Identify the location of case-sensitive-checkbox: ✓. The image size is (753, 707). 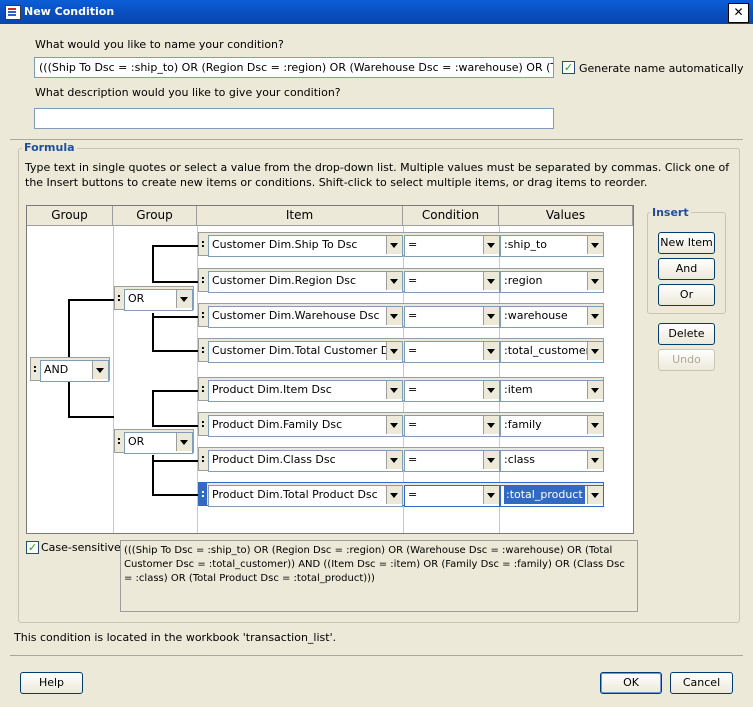
(32, 547).